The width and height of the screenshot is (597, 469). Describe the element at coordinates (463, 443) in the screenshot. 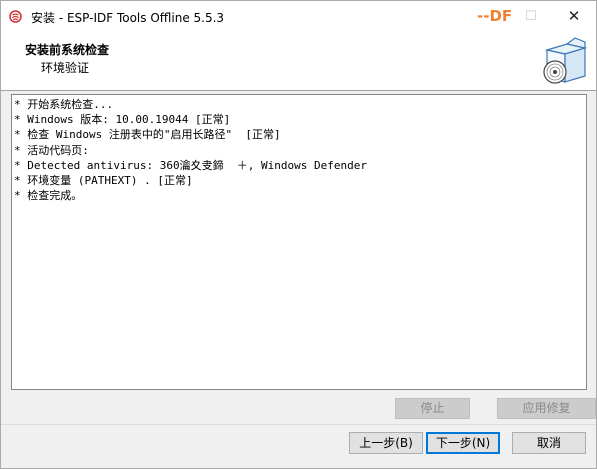

I see `next-button: 下一步(N)` at that location.